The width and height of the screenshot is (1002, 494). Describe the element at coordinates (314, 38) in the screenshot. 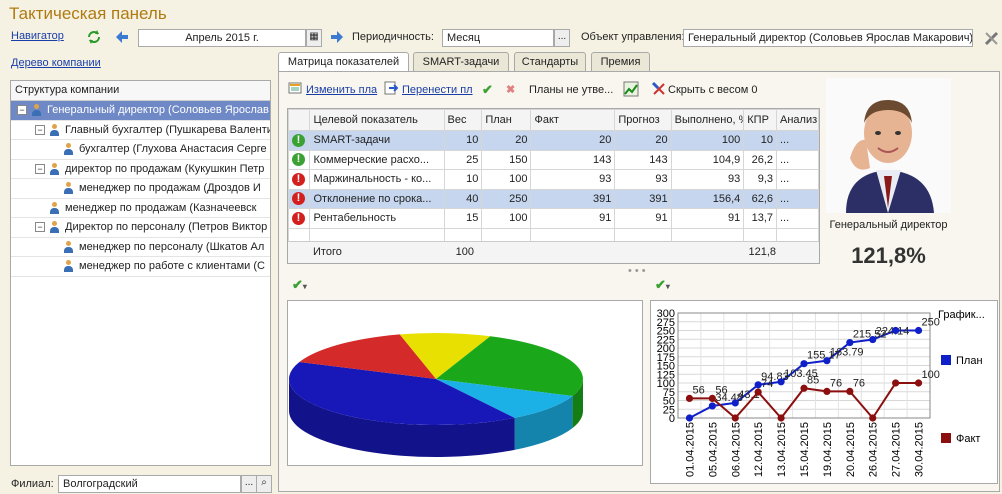

I see `calendar-icon: ▦` at that location.